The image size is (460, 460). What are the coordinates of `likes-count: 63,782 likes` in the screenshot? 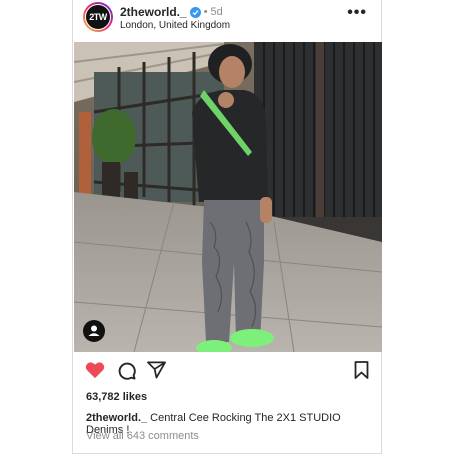 It's located at (116, 397).